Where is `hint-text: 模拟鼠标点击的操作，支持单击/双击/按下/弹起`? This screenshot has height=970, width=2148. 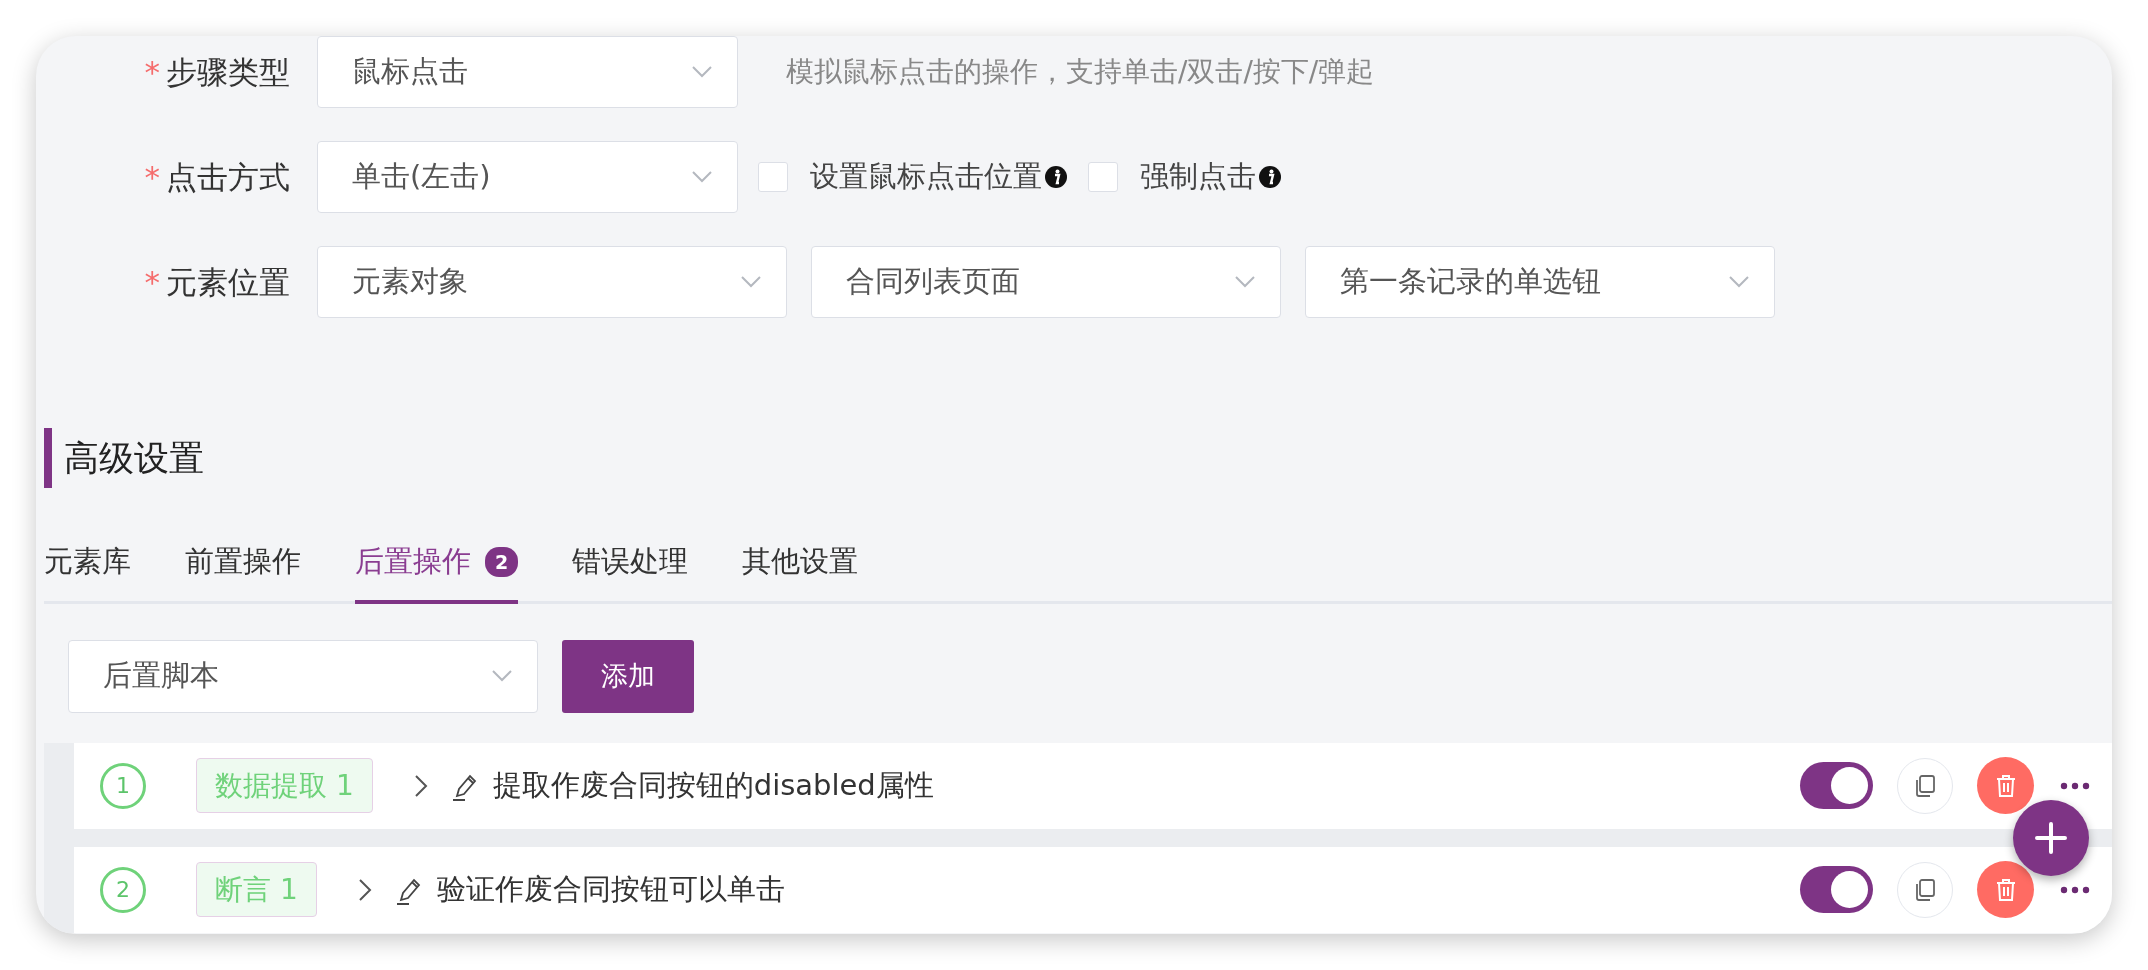 hint-text: 模拟鼠标点击的操作，支持单击/双击/按下/弹起 is located at coordinates (1080, 72).